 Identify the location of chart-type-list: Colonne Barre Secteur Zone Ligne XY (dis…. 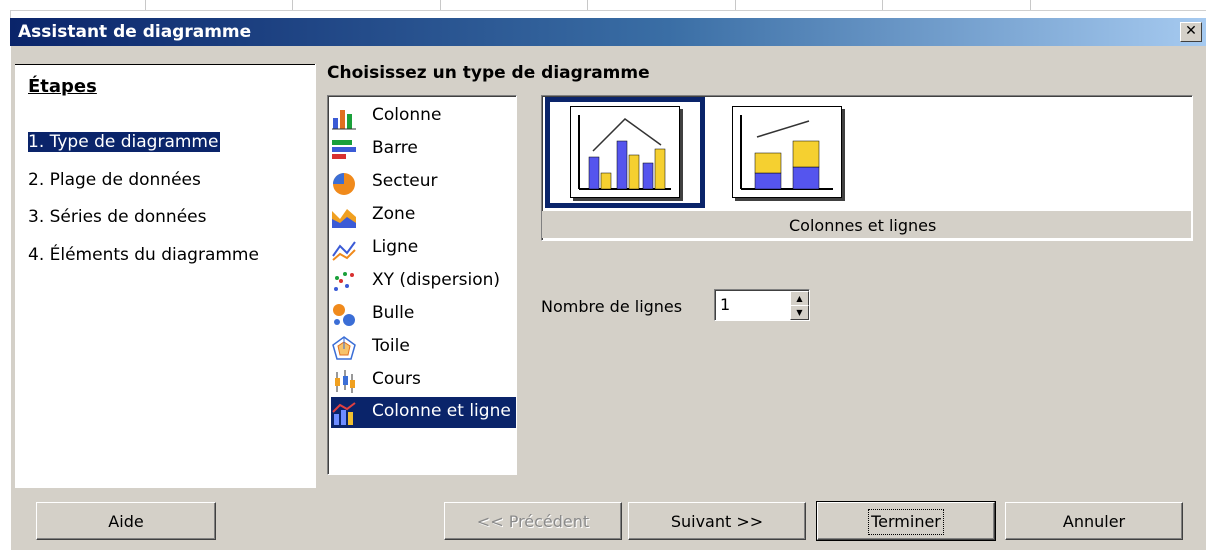
(422, 285).